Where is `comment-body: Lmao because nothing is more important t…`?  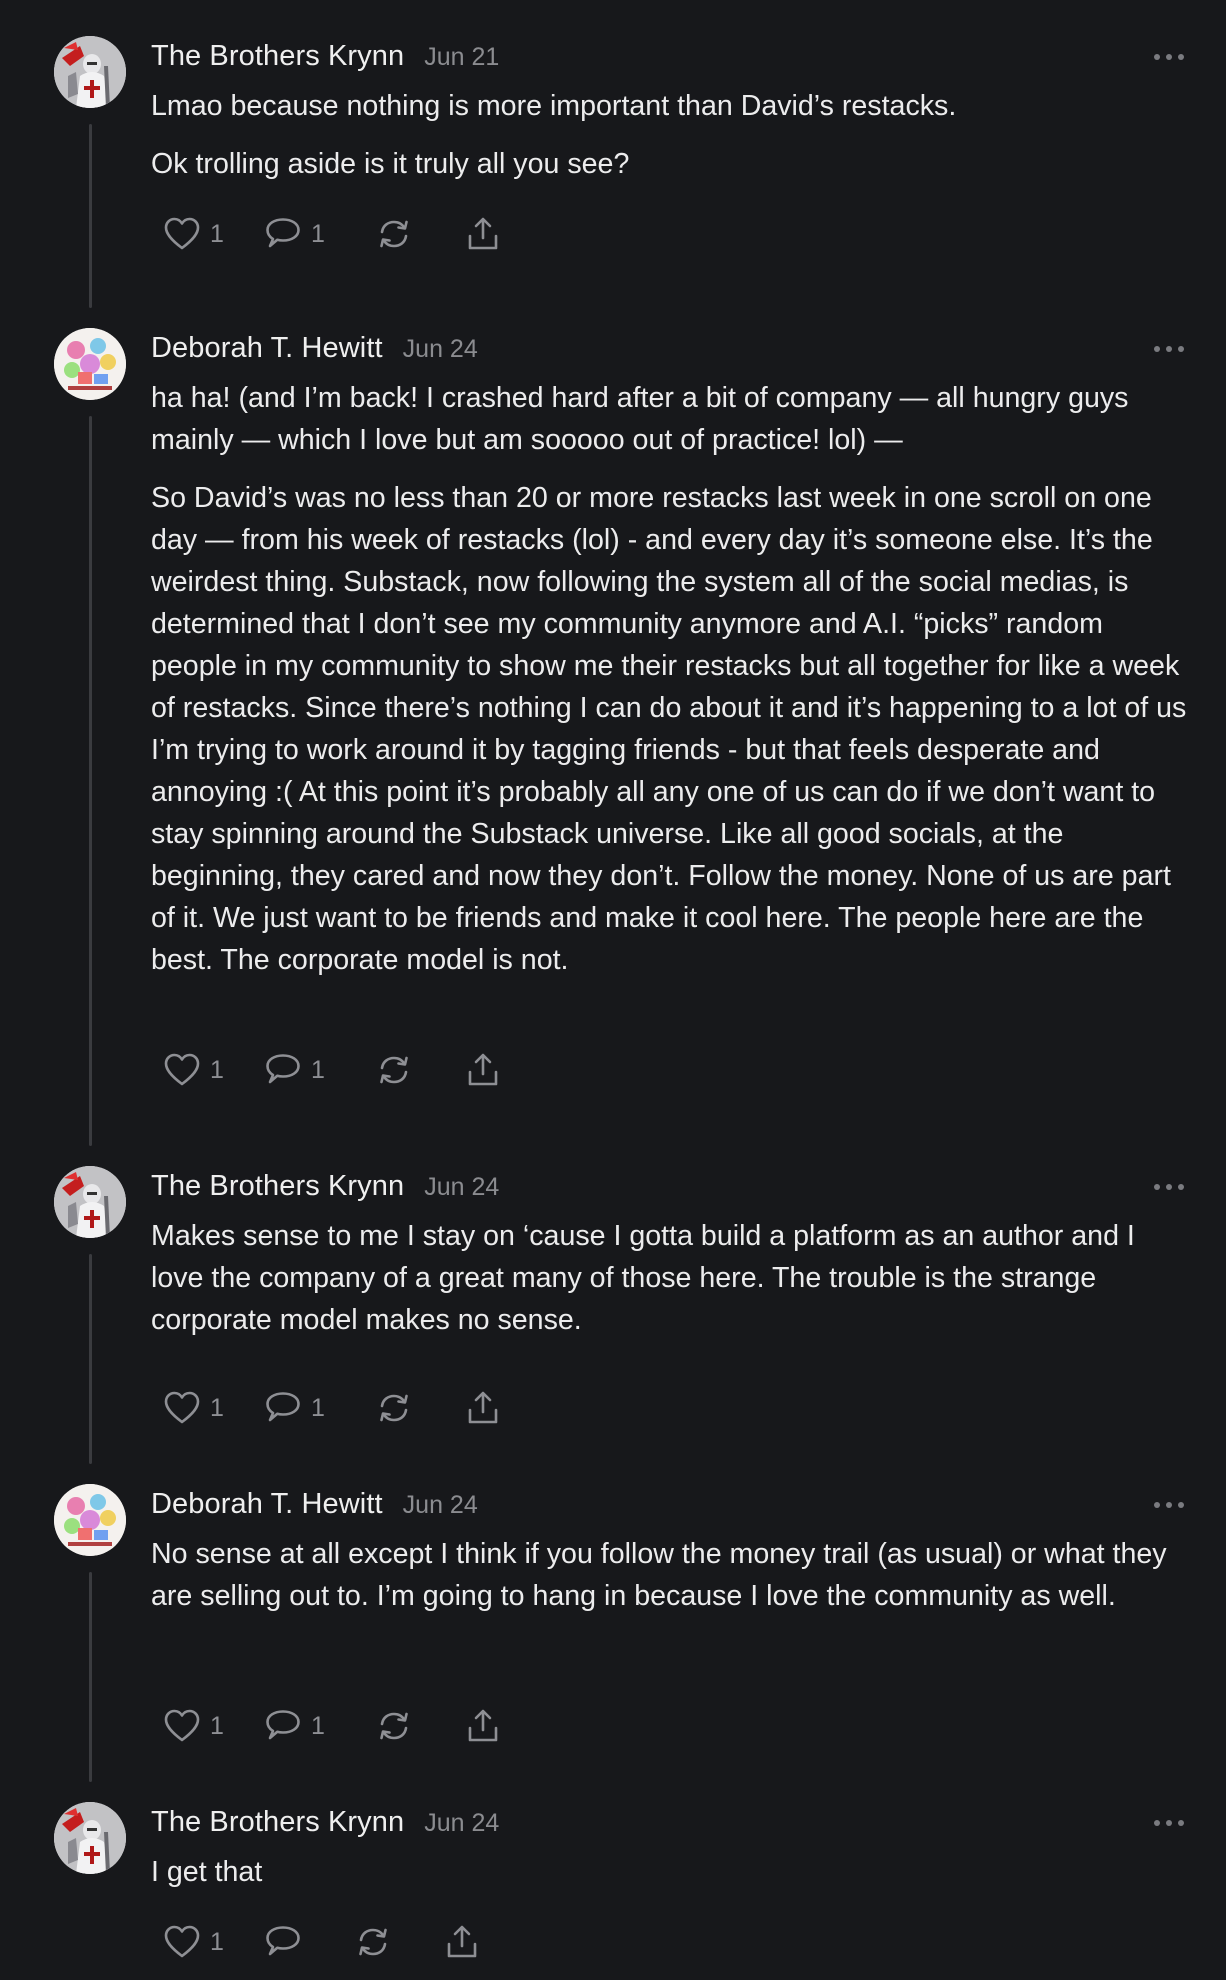
comment-body: Lmao because nothing is more important t… is located at coordinates (671, 143).